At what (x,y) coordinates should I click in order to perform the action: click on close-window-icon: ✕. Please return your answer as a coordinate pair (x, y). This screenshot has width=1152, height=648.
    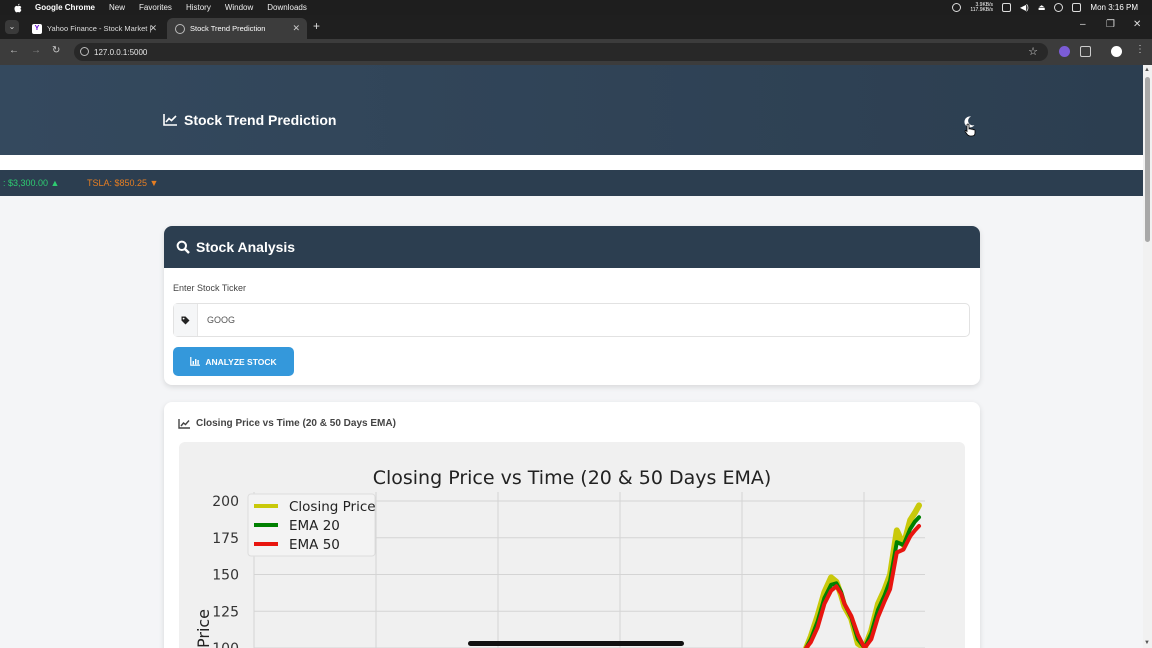
    Looking at the image, I should click on (1137, 24).